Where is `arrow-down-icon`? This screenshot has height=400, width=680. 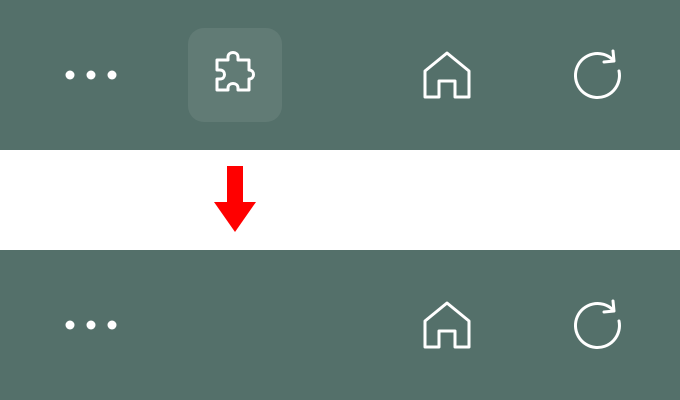 arrow-down-icon is located at coordinates (235, 199).